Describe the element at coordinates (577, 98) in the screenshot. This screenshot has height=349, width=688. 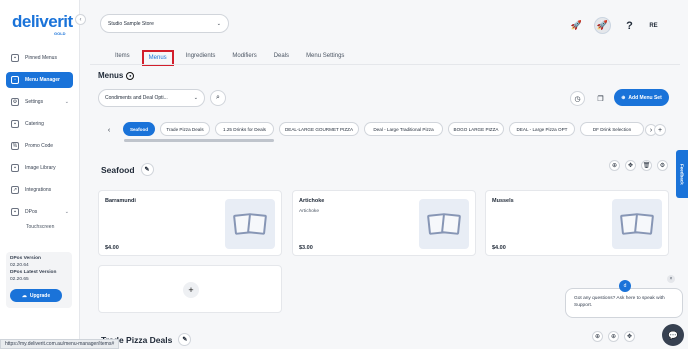
I see `clock-icon: ◷` at that location.